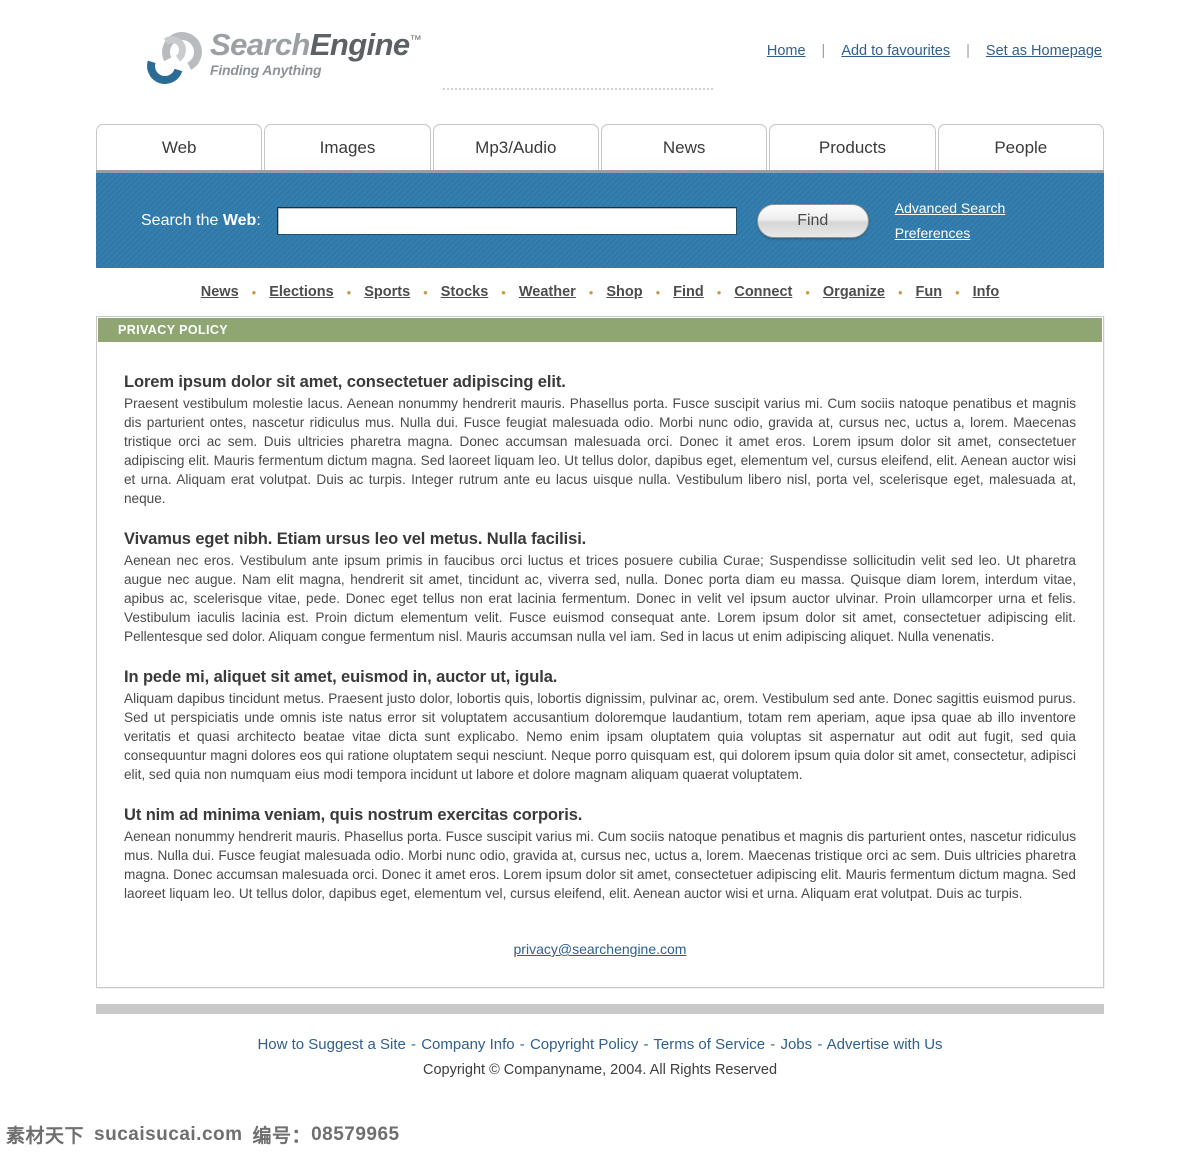 Image resolution: width=1200 pixels, height=1153 pixels. I want to click on category-link-stocks: Stocks, so click(465, 292).